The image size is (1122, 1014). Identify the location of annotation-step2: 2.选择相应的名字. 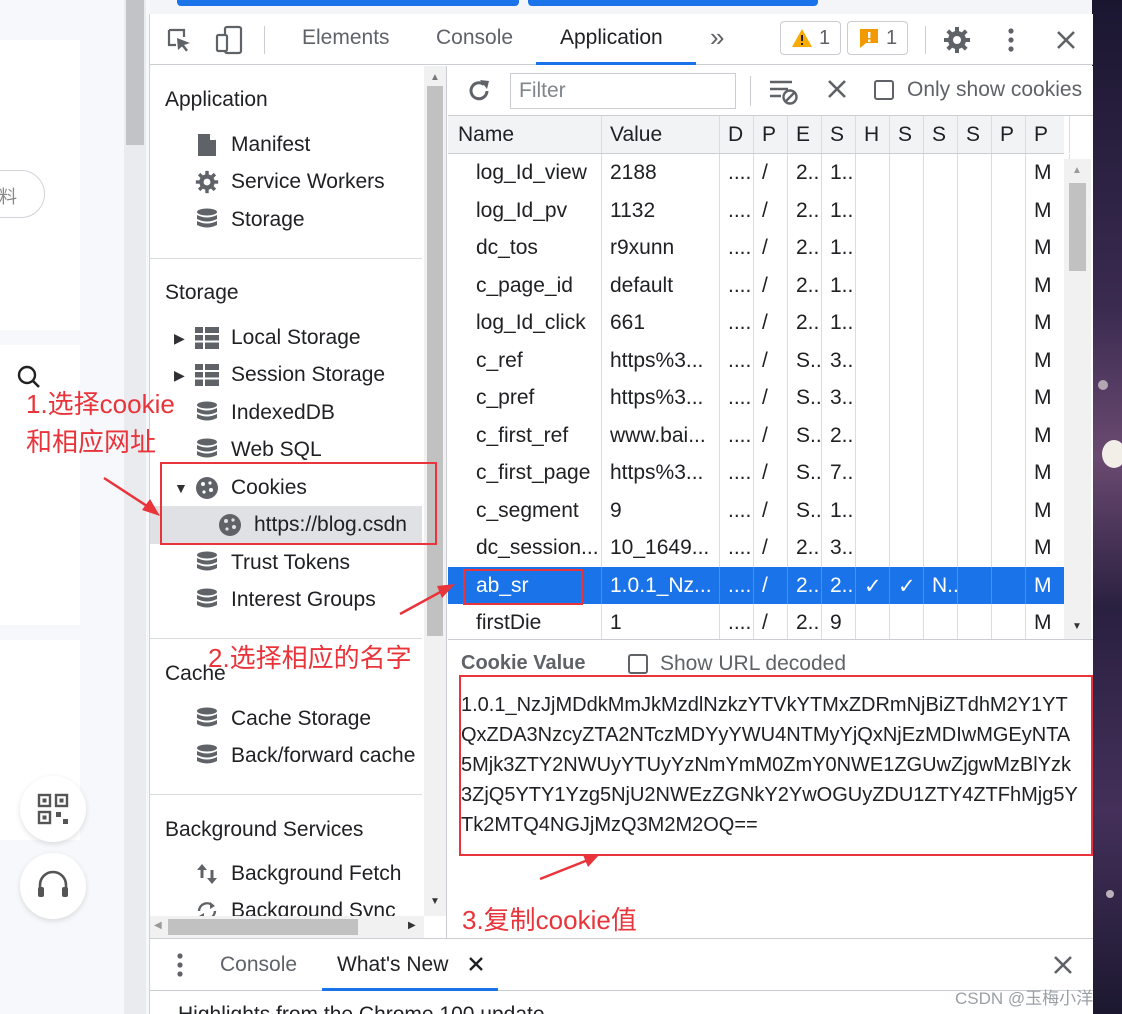
(310, 658).